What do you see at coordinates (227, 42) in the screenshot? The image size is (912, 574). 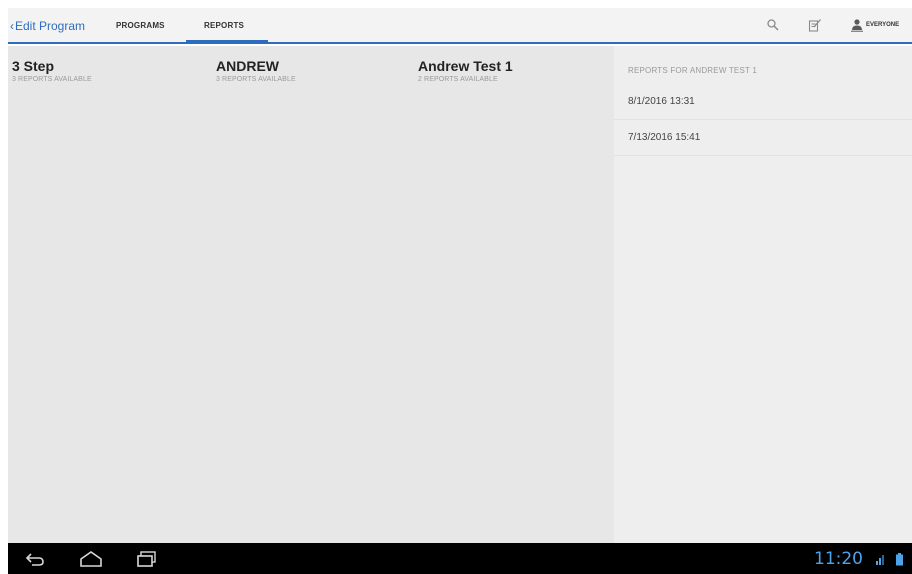 I see `selected-tab-indicator` at bounding box center [227, 42].